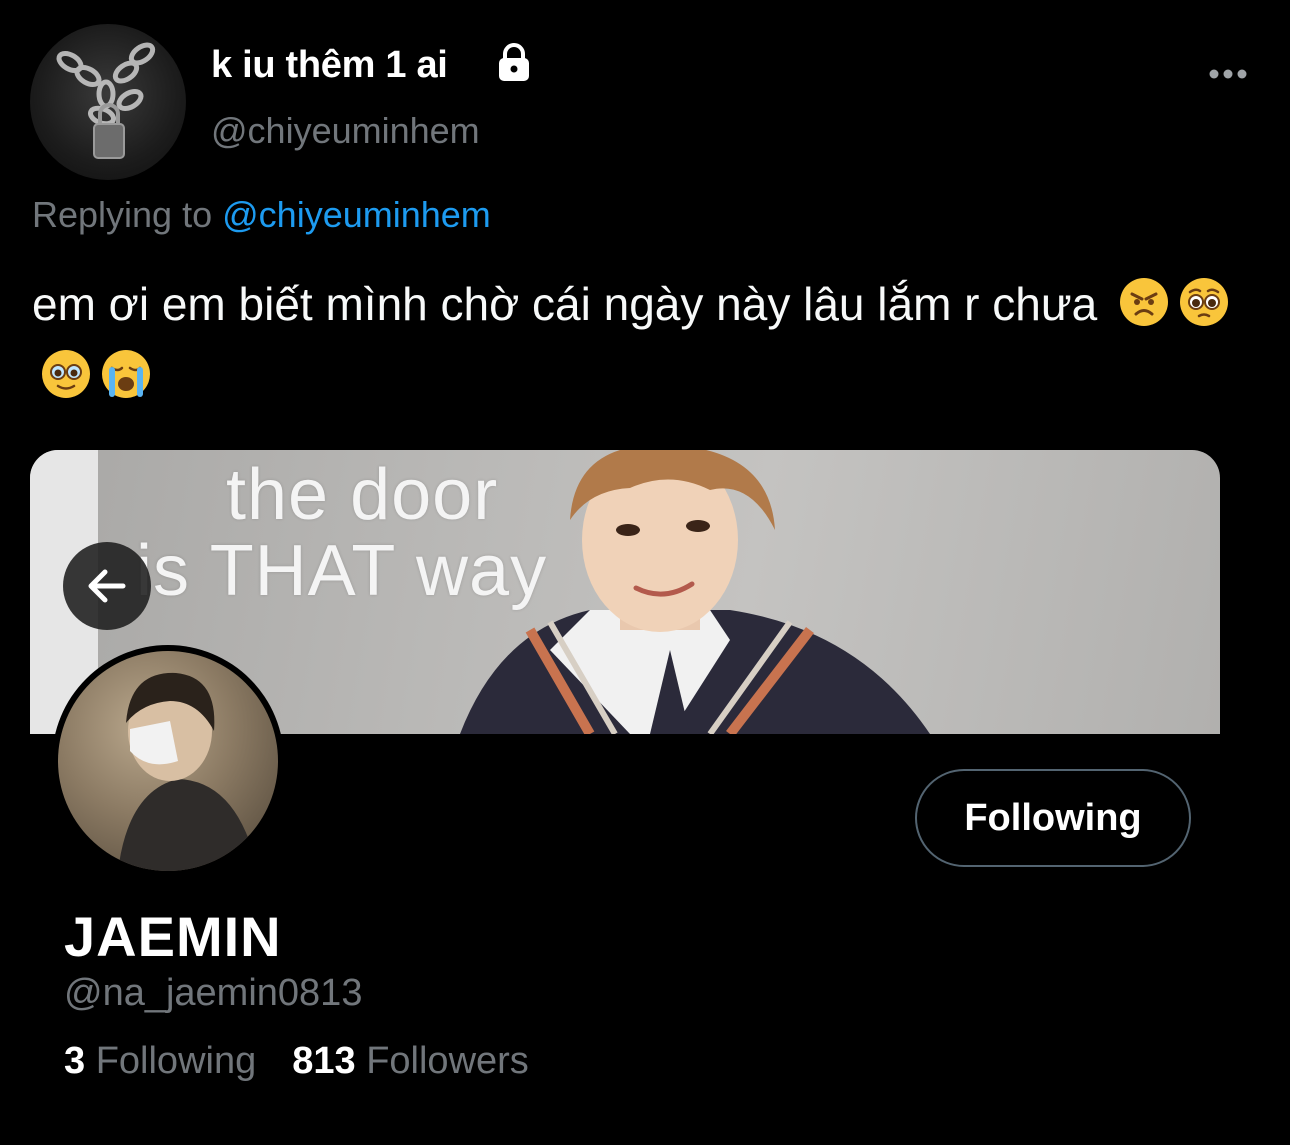 This screenshot has height=1145, width=1290. Describe the element at coordinates (66, 374) in the screenshot. I see `face-holding-back-tears-emoji-icon` at that location.